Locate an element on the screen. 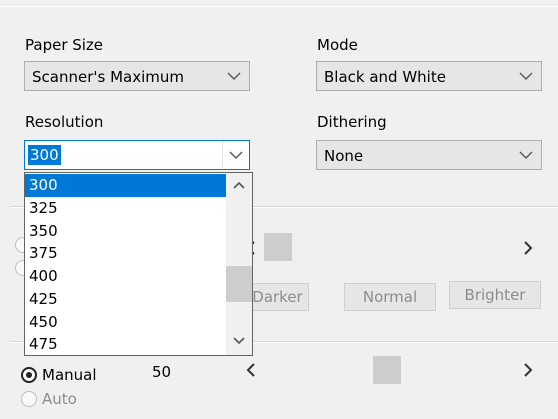 The image size is (558, 419). resolution-combobox: 300 is located at coordinates (137, 155).